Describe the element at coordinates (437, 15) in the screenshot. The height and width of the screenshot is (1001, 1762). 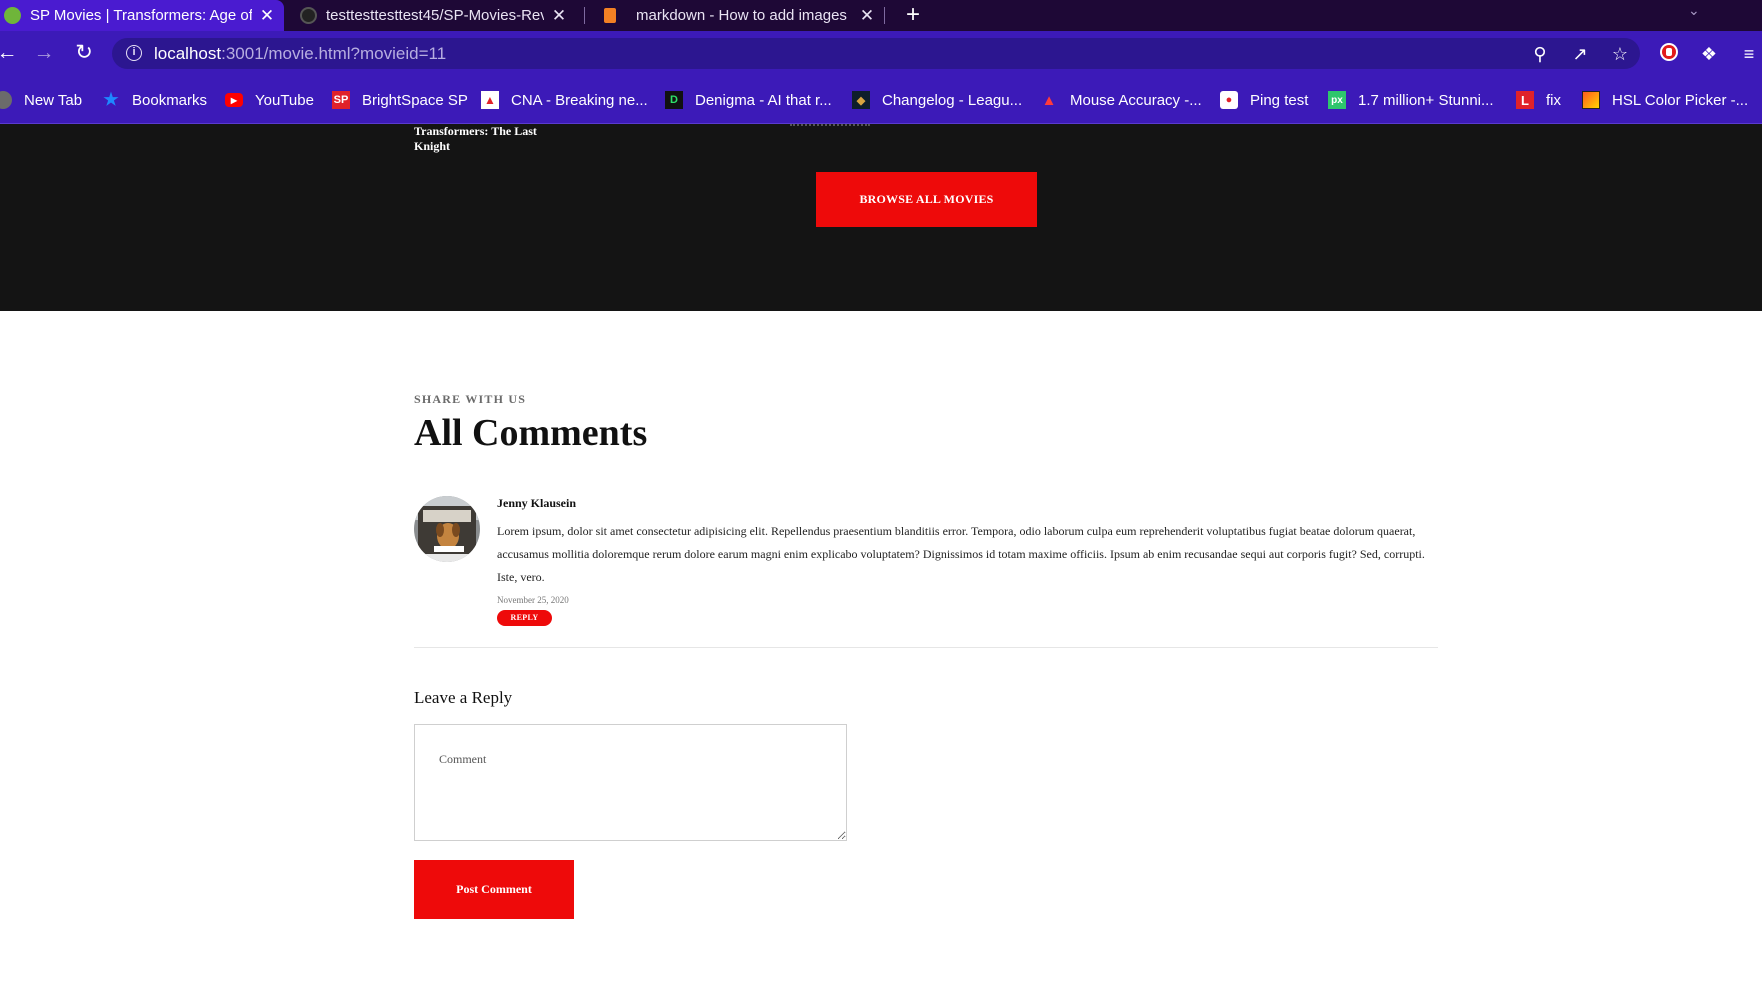
I see `tab-github: testtesttesttest45/SP-Movies-Rev ✕` at that location.